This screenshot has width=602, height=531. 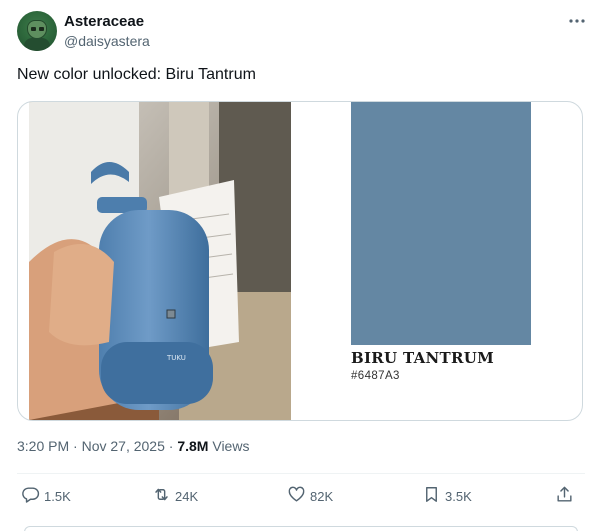 I want to click on user-handle: @daisyastera, so click(x=107, y=41).